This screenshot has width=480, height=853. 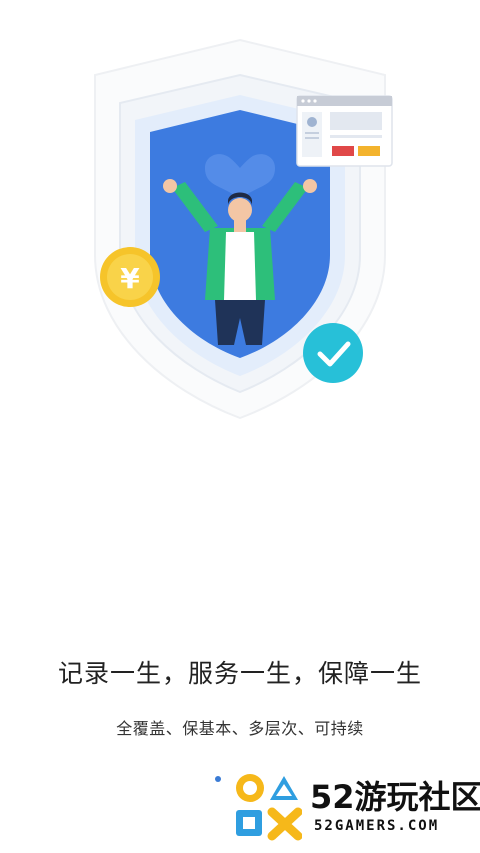 I want to click on subline: 全覆盖、保基本、多层次、可持续, so click(x=240, y=728).